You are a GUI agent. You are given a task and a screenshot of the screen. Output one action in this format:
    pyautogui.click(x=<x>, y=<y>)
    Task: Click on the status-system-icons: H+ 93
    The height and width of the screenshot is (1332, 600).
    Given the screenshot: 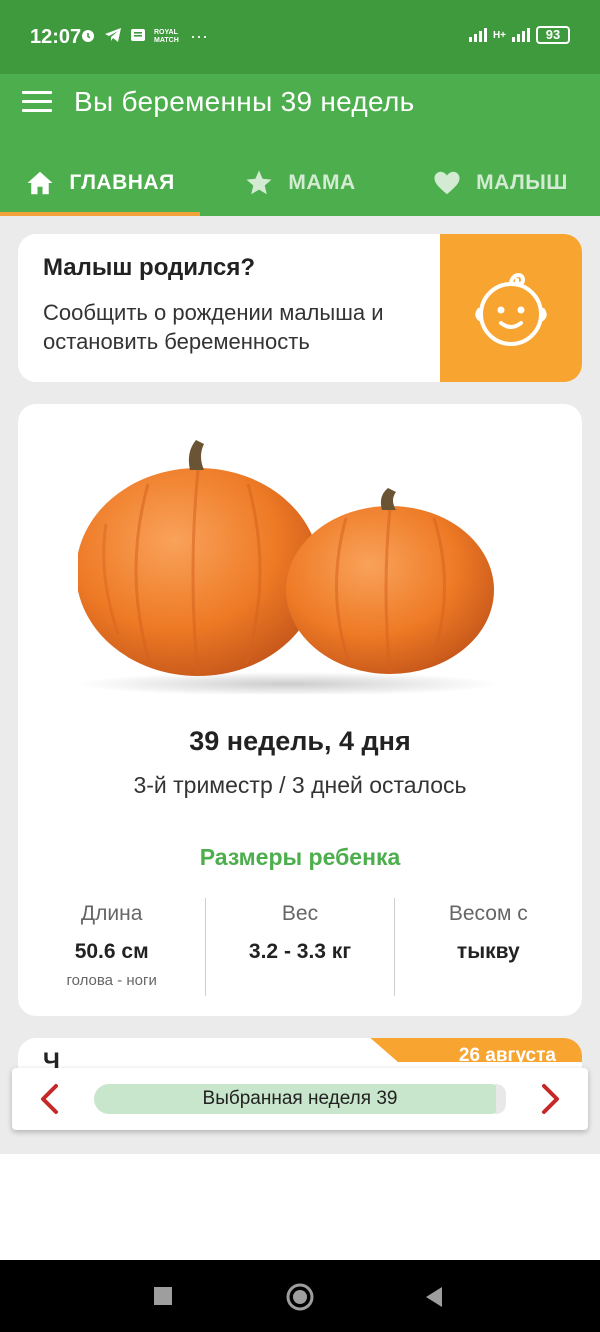 What is the action you would take?
    pyautogui.click(x=519, y=35)
    